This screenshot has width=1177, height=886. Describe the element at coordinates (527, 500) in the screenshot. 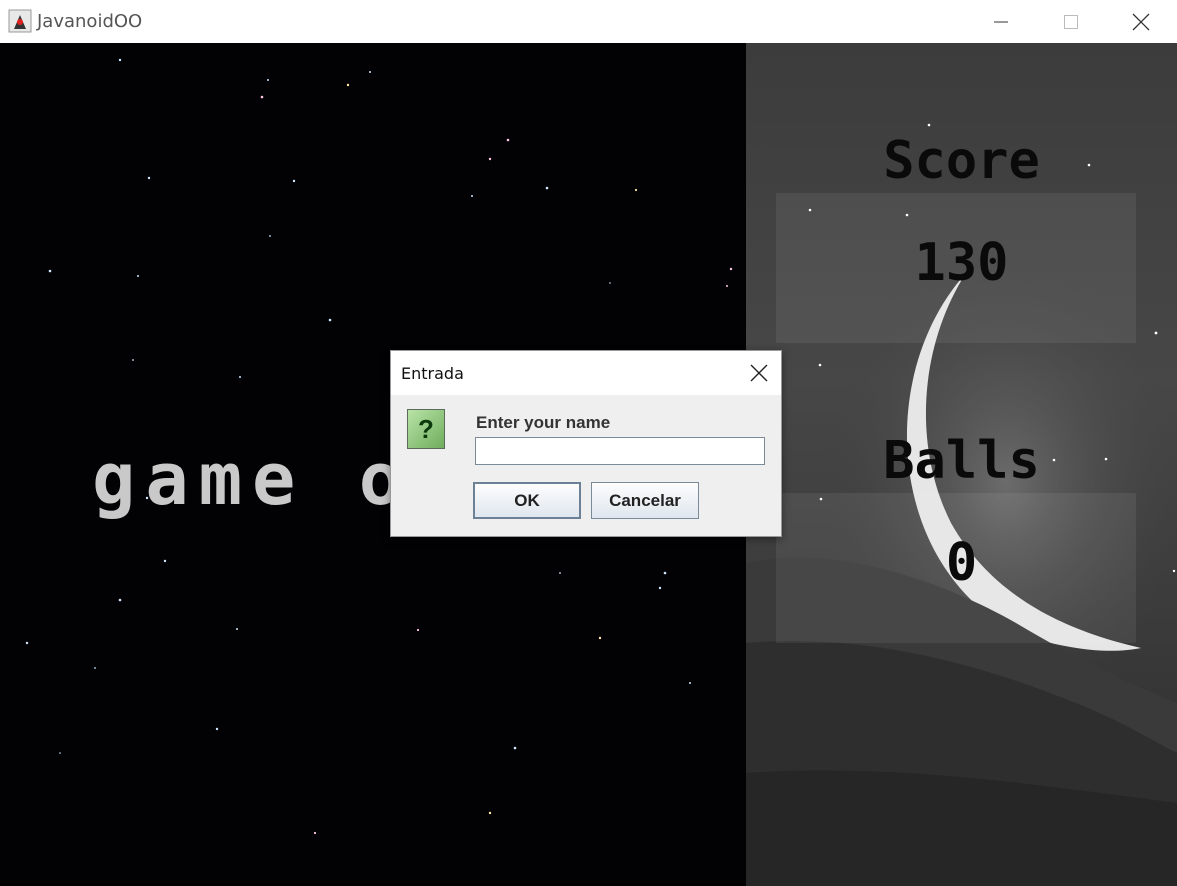

I see `ok-button: OK` at that location.